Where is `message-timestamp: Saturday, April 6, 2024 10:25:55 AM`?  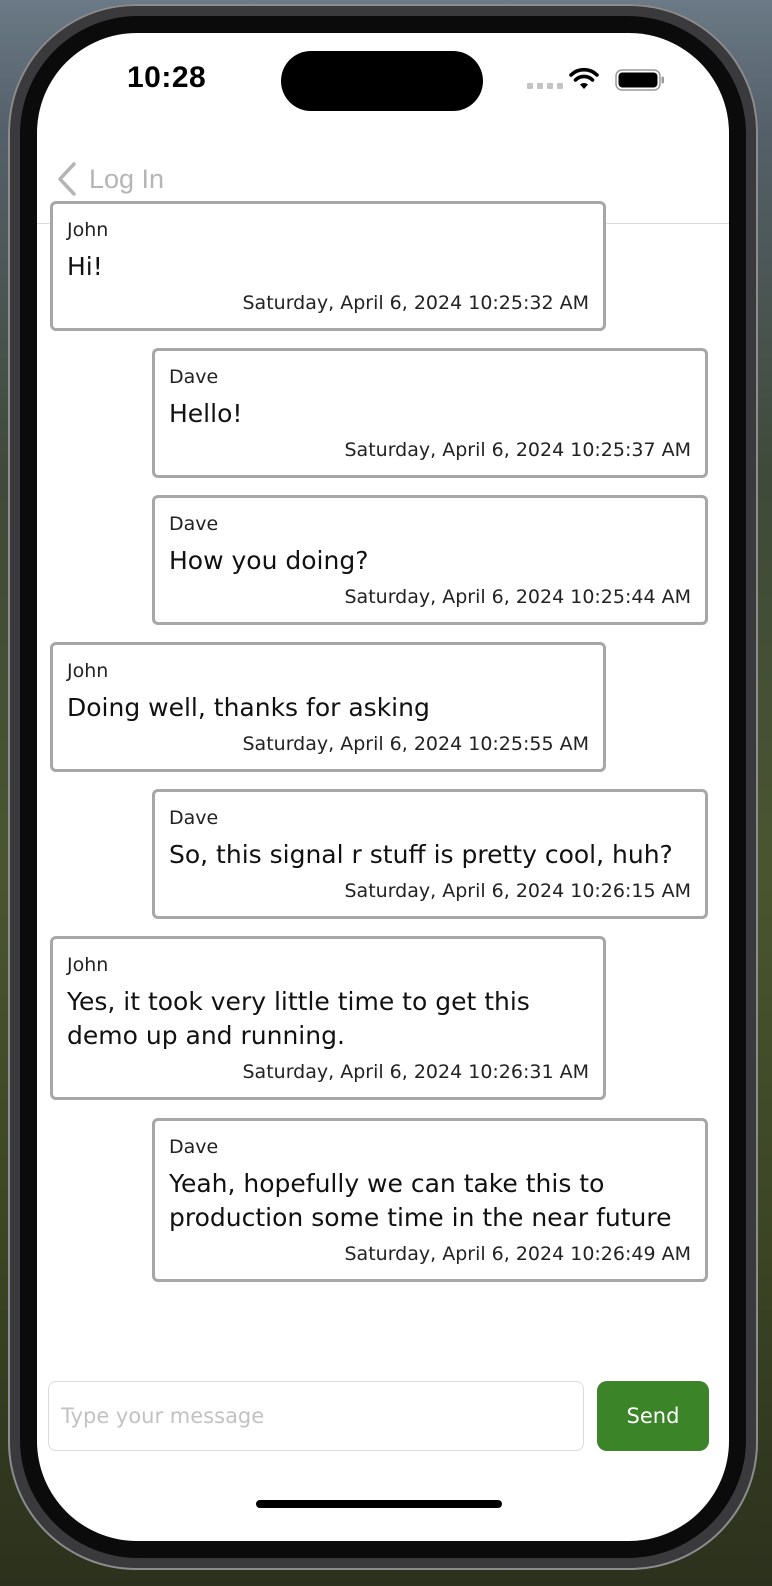
message-timestamp: Saturday, April 6, 2024 10:25:55 AM is located at coordinates (416, 744).